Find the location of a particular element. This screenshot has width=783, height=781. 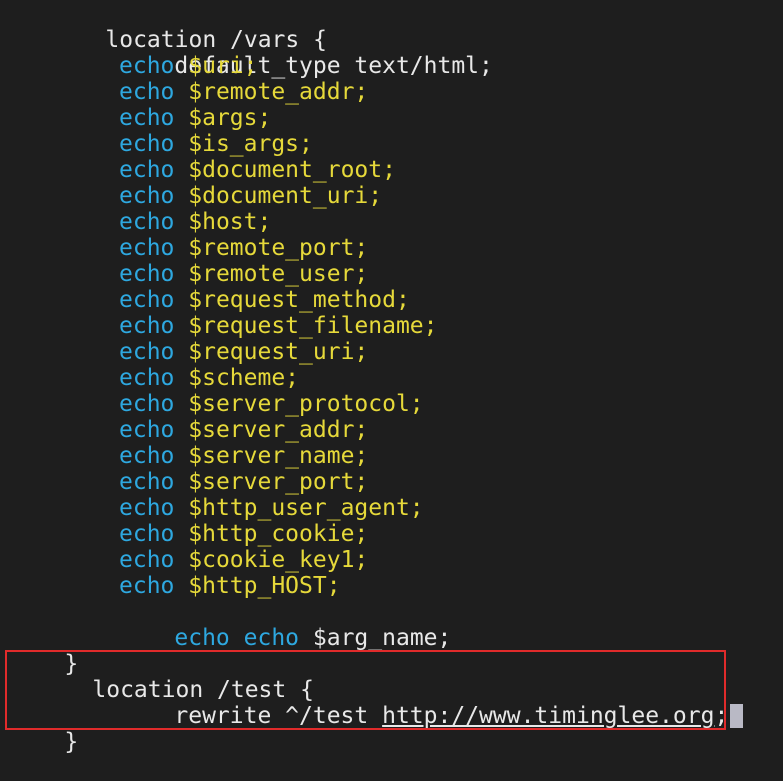

echo-line: echo $server_addr; is located at coordinates (243, 430).